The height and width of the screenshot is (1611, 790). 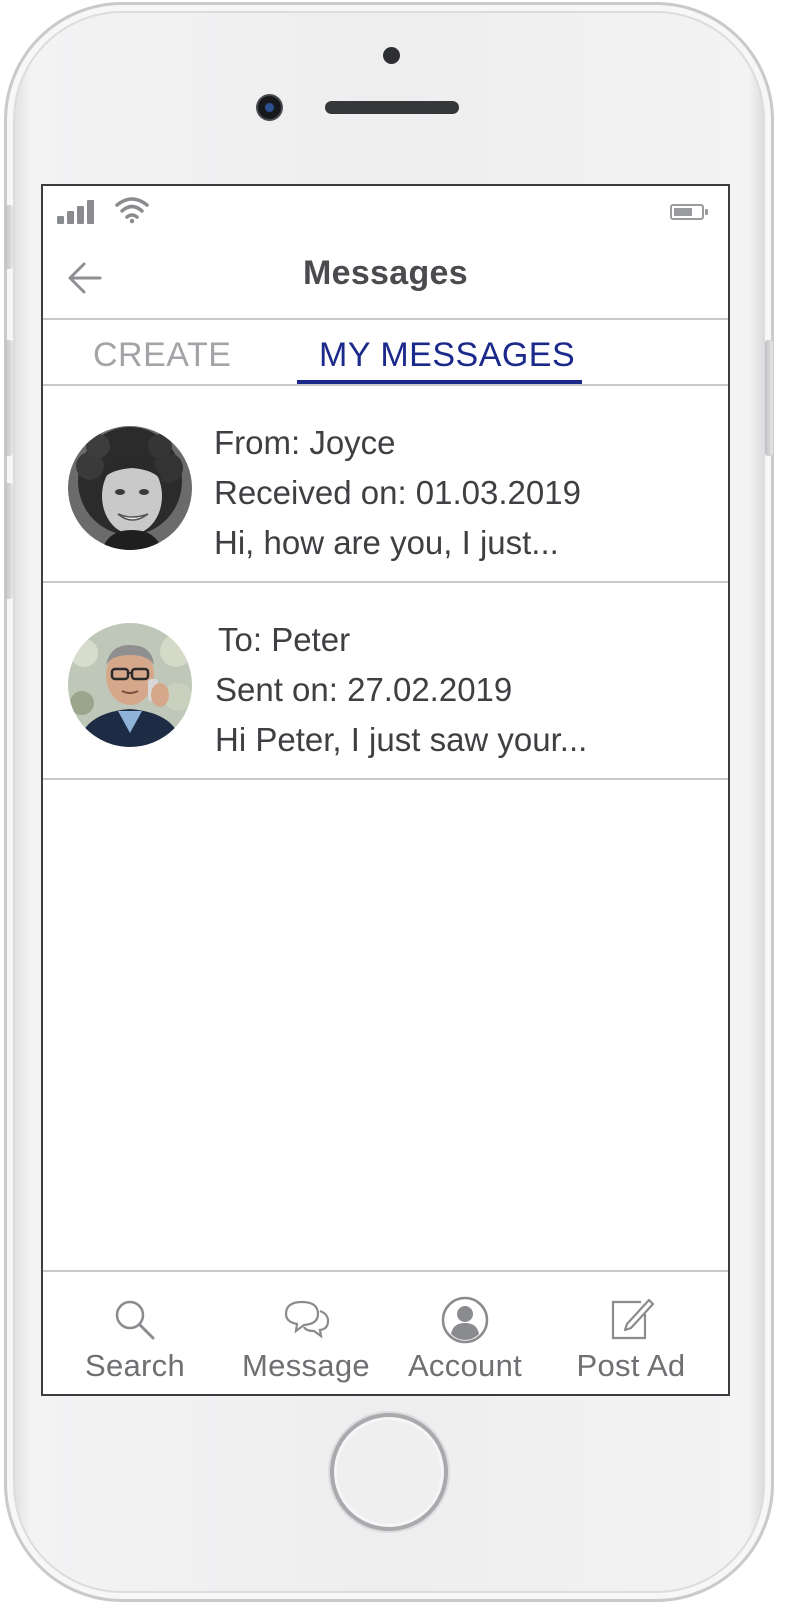 I want to click on nav-account: Account, so click(x=465, y=1337).